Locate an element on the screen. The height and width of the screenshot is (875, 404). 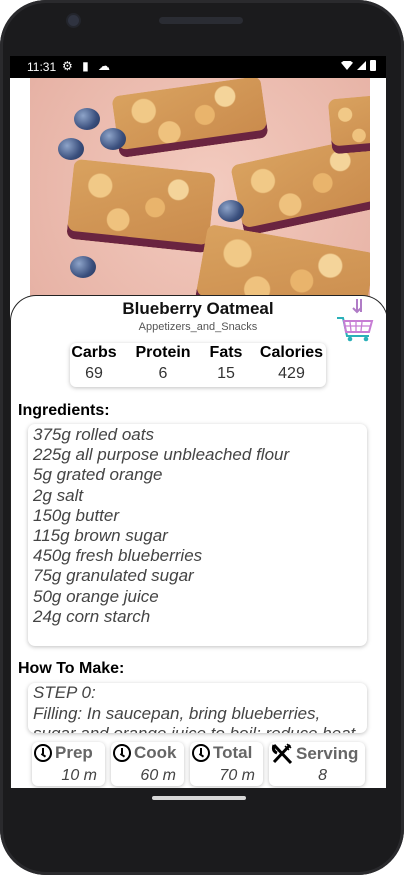
time-label: Cook is located at coordinates (155, 752).